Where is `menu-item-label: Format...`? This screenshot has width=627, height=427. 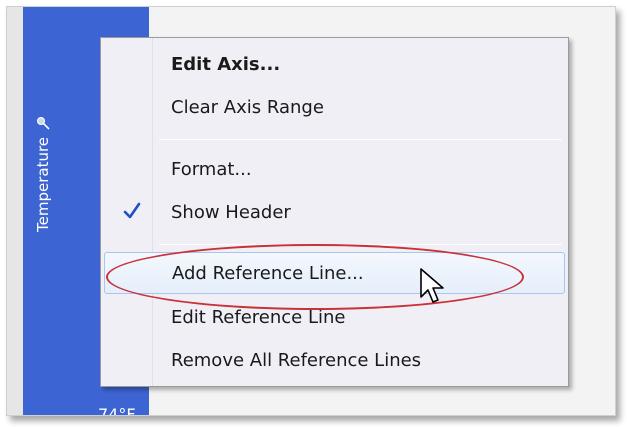 menu-item-label: Format... is located at coordinates (211, 169).